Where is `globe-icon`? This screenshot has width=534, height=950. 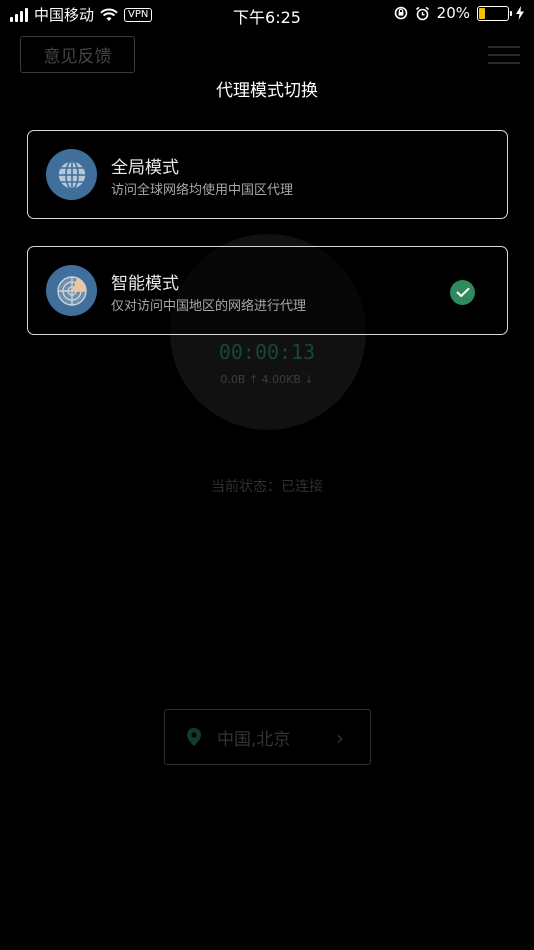 globe-icon is located at coordinates (71, 174).